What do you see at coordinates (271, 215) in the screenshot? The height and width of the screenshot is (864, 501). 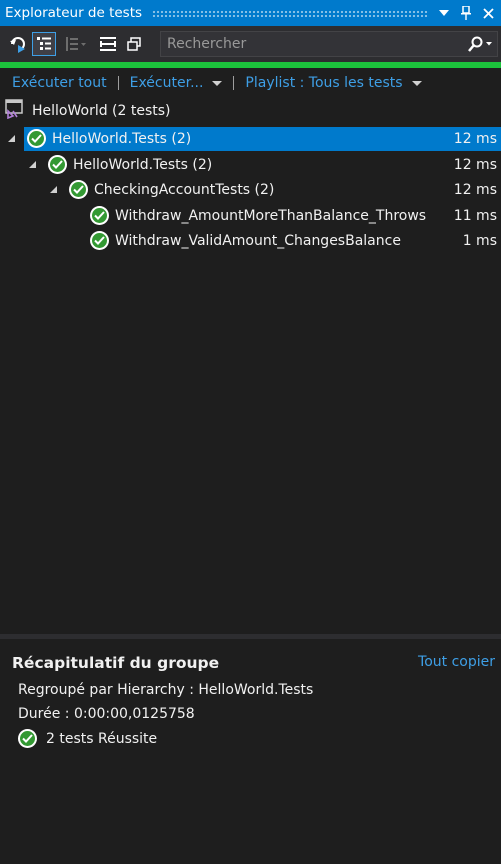 I see `tree-row-label: Withdraw_AmountMoreThanBalance_Throws` at bounding box center [271, 215].